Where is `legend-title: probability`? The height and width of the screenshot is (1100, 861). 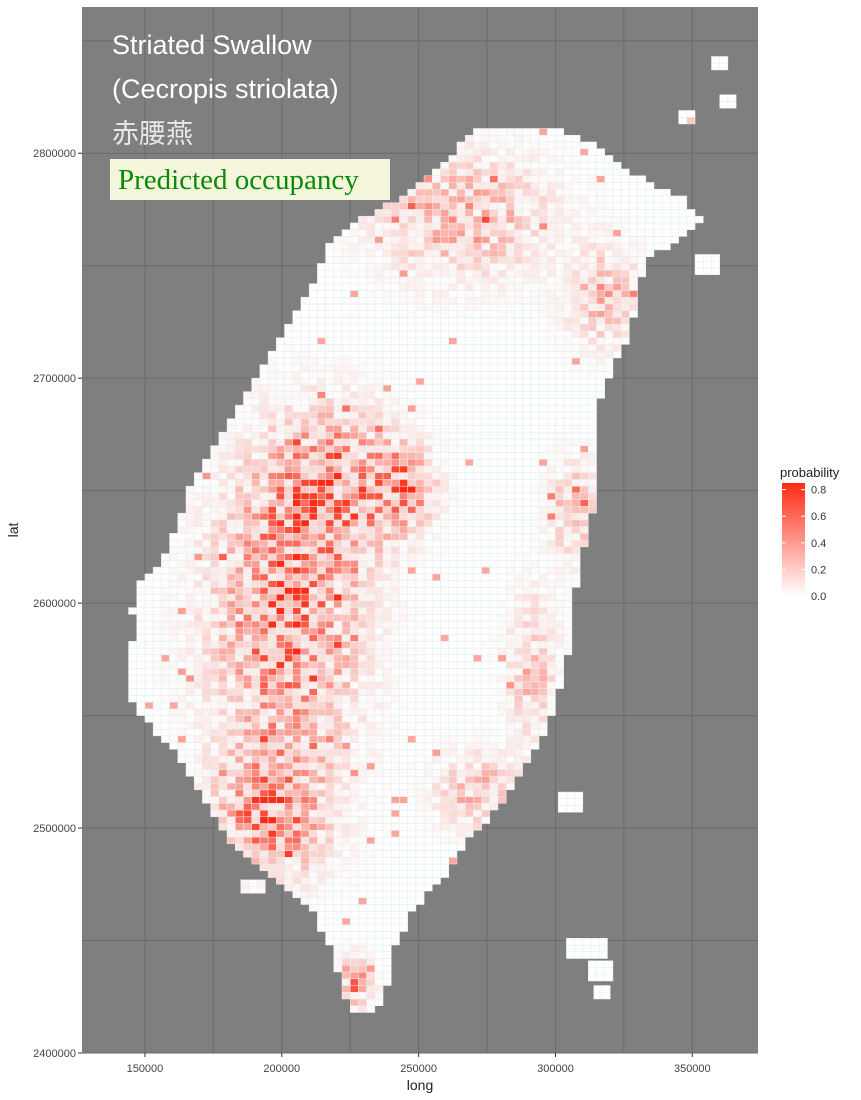
legend-title: probability is located at coordinates (810, 472).